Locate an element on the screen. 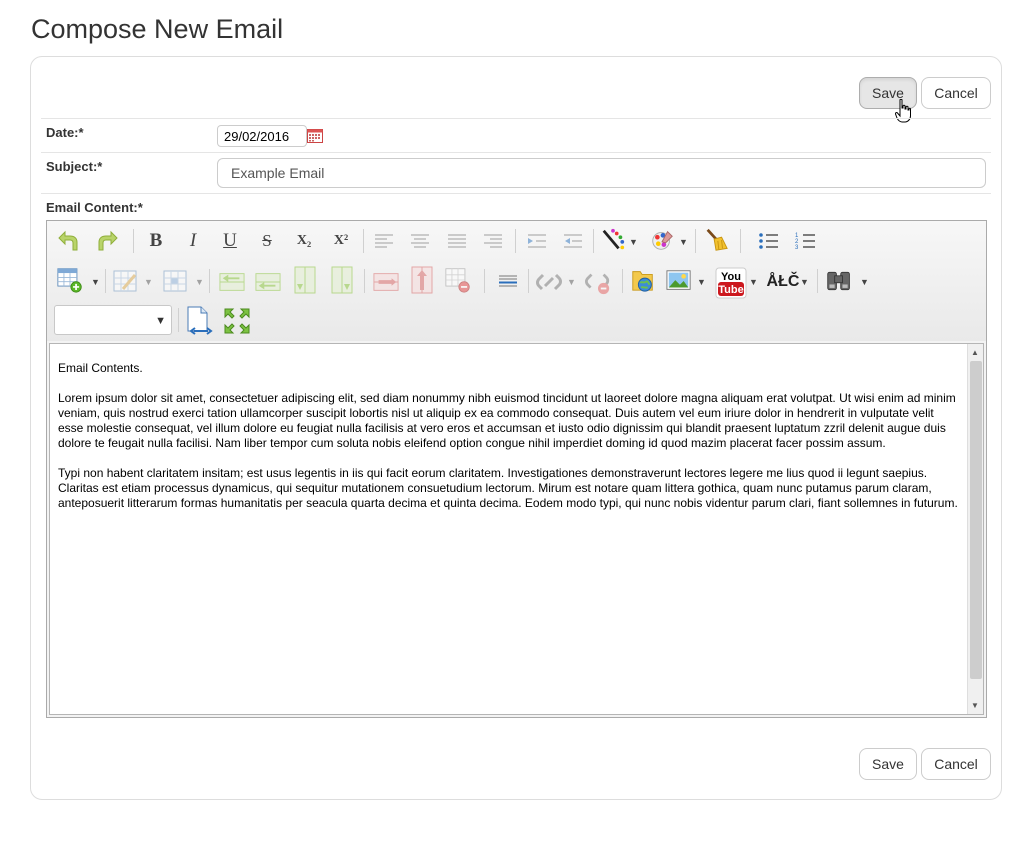 The width and height of the screenshot is (1026, 844). date-label: Date:* is located at coordinates (65, 132).